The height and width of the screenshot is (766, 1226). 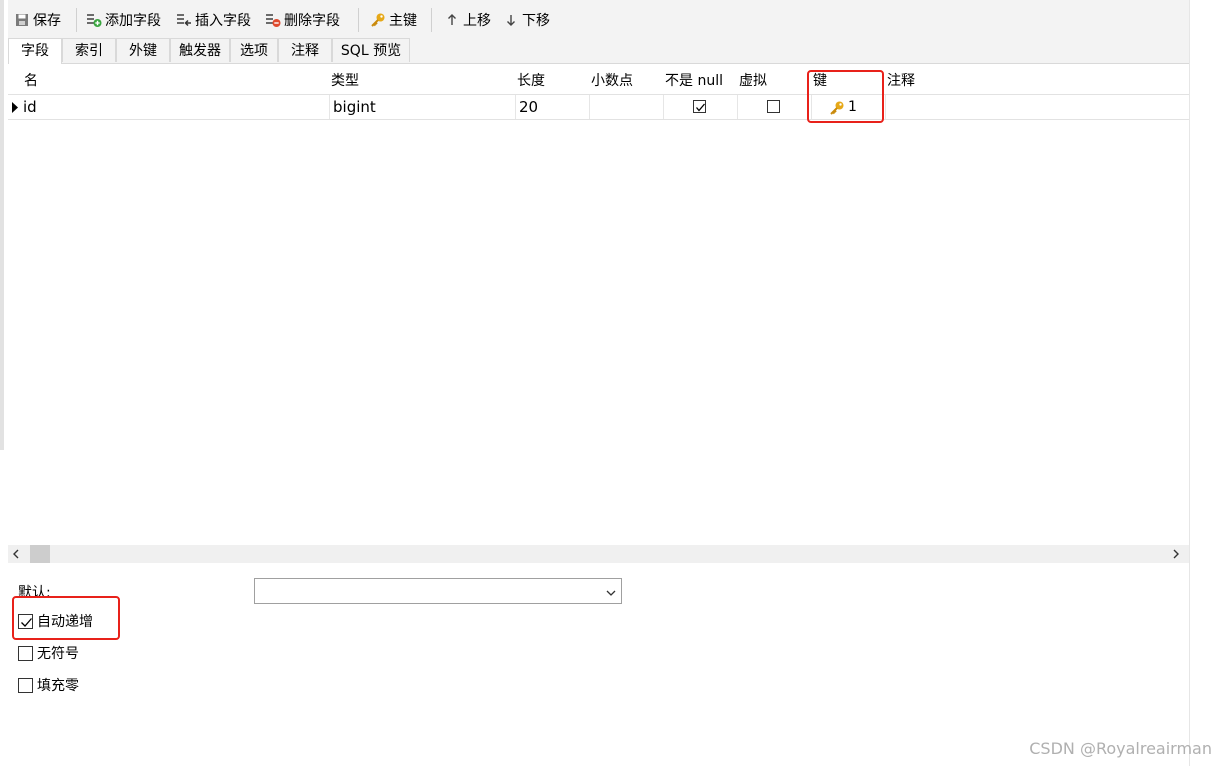 I want to click on column-header-length: 长度, so click(x=531, y=80).